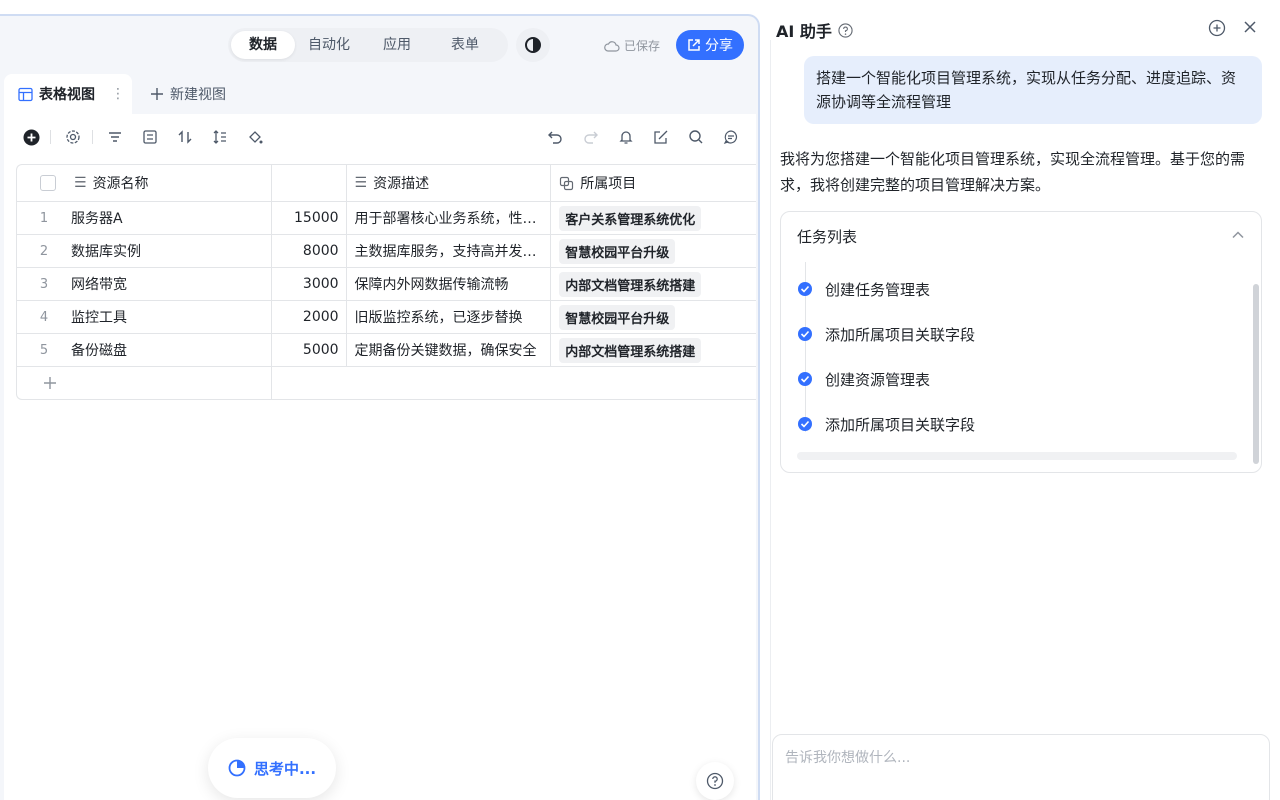  I want to click on group-button, so click(150, 137).